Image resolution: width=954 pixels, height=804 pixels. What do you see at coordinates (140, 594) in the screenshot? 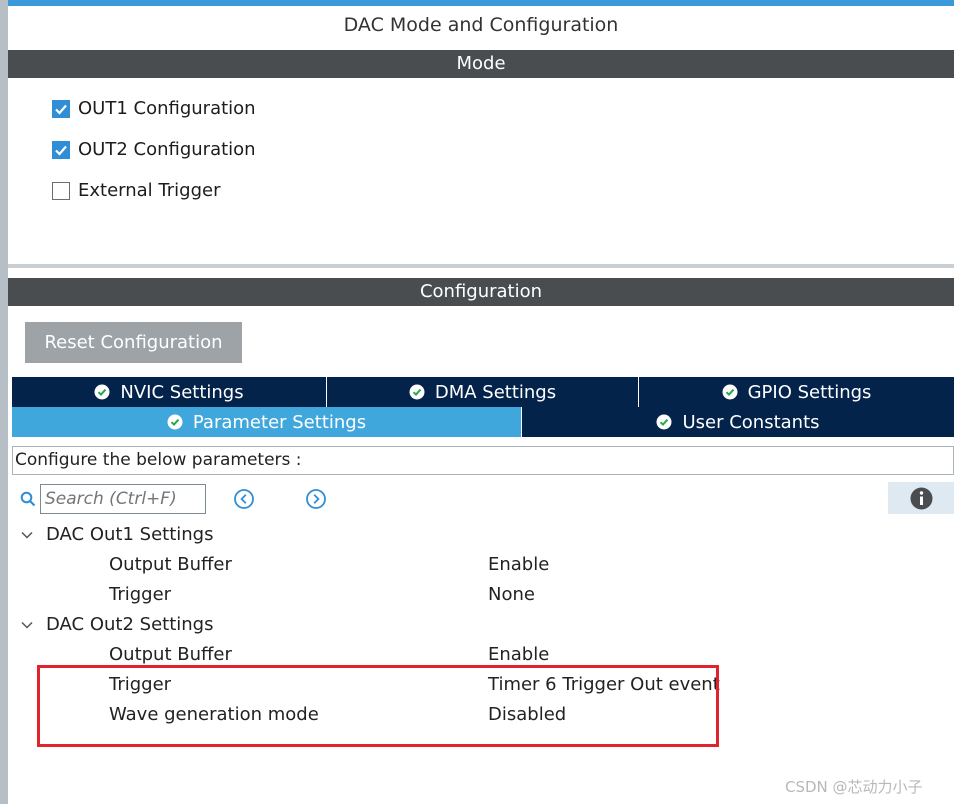
I see `param-name: Trigger` at bounding box center [140, 594].